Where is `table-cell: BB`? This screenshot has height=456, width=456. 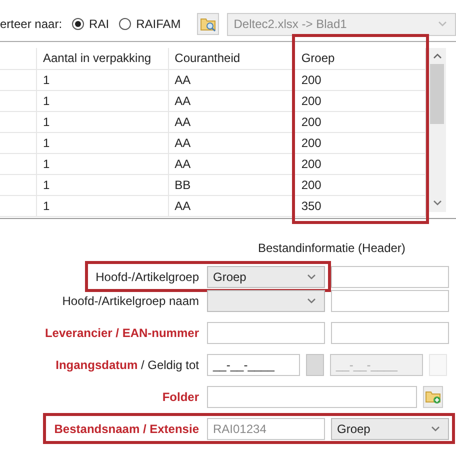 table-cell: BB is located at coordinates (232, 185).